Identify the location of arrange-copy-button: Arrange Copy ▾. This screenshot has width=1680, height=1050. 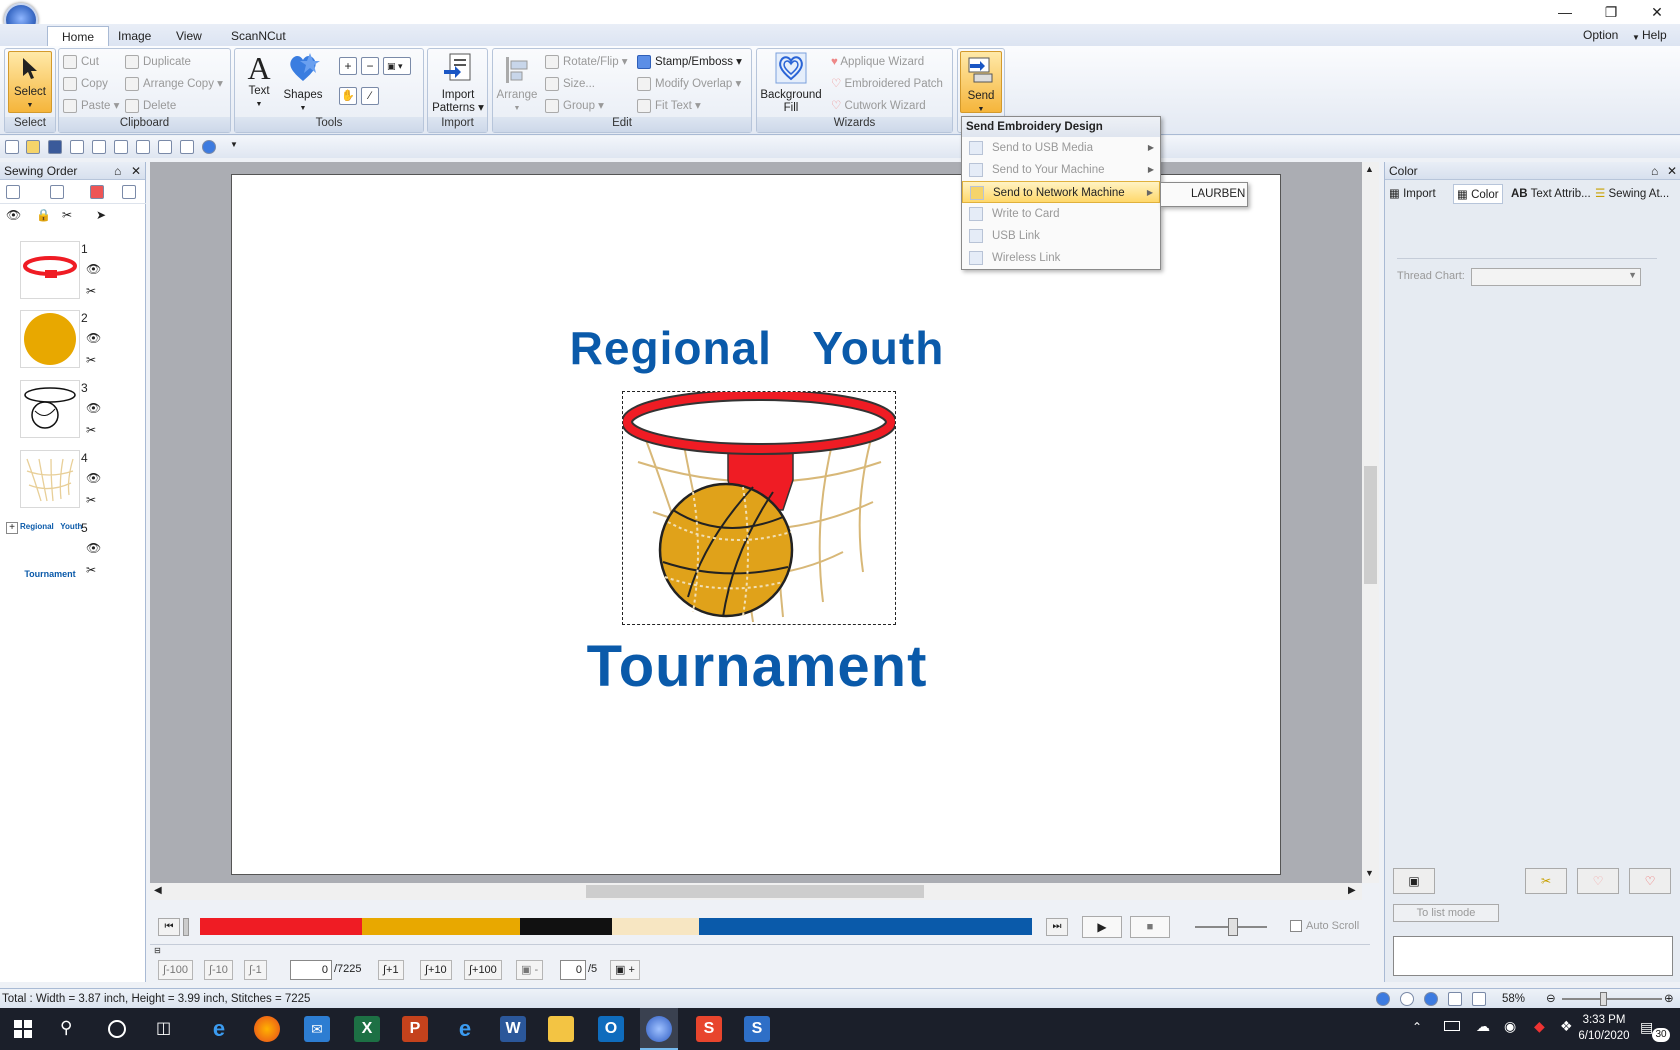
(174, 84).